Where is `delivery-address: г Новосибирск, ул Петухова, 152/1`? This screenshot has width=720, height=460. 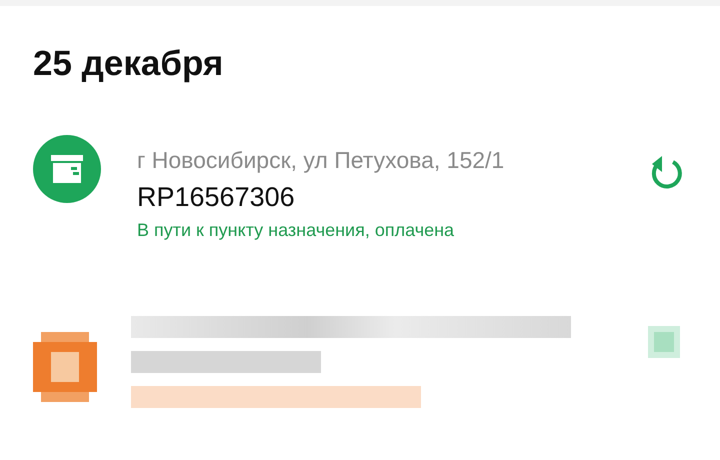
delivery-address: г Новосибирск, ул Петухова, 152/1 is located at coordinates (321, 160).